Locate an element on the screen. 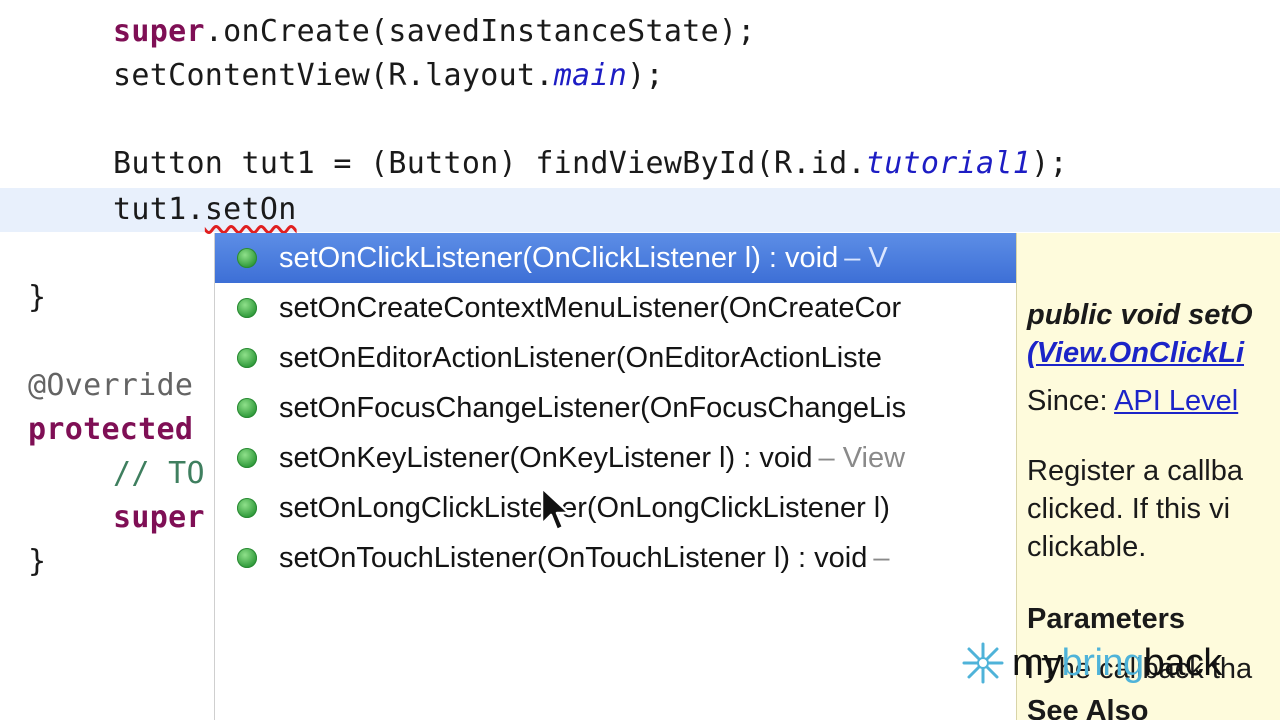 This screenshot has height=720, width=1280. code-token: protected is located at coordinates (111, 429).